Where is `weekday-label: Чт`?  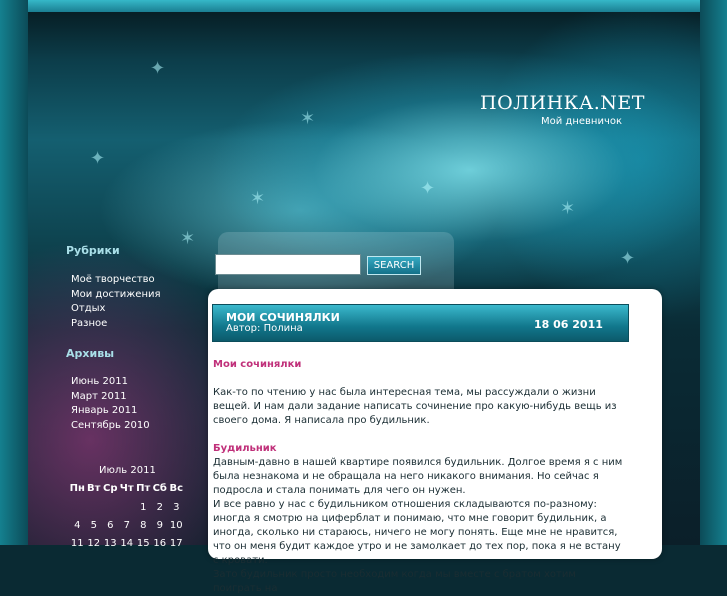
weekday-label: Чт is located at coordinates (126, 488).